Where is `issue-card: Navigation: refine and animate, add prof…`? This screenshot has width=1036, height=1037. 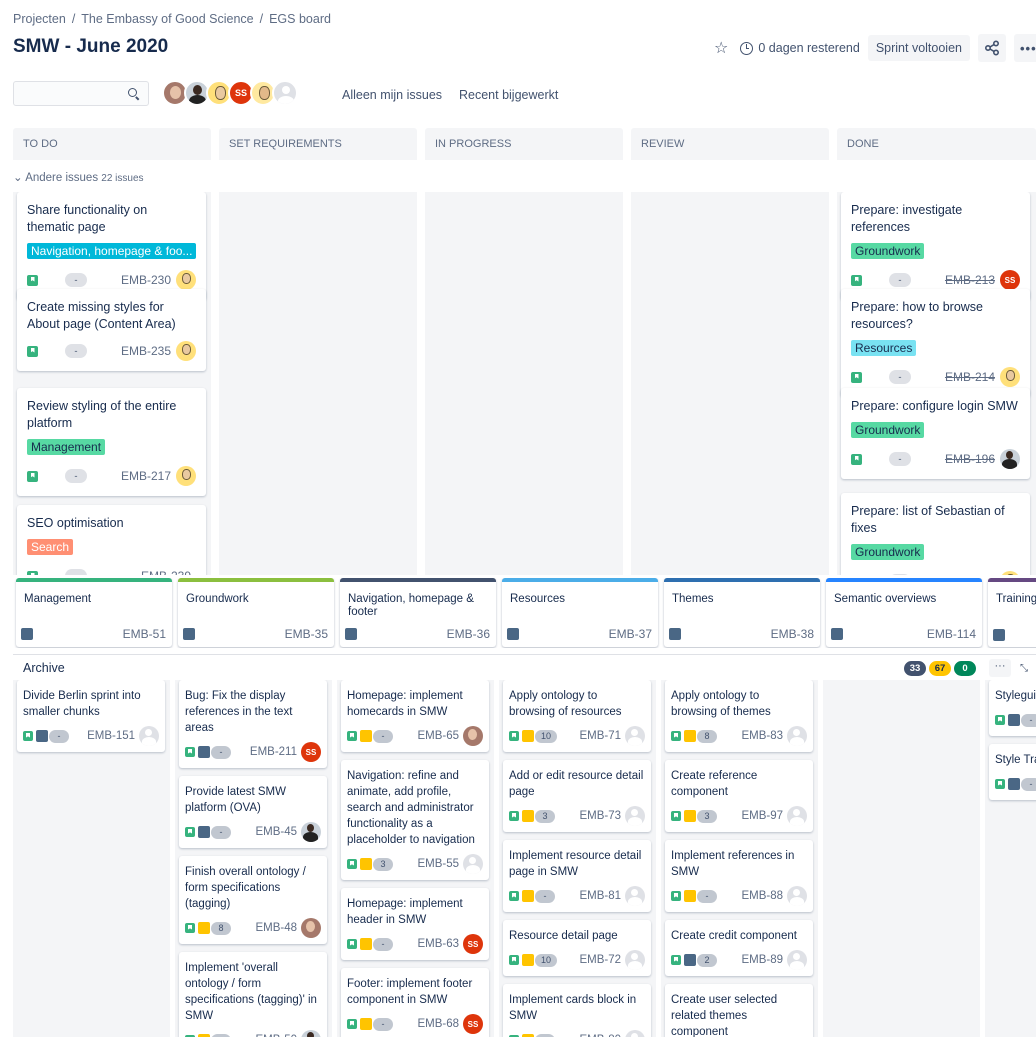
issue-card: Navigation: refine and animate, add prof… is located at coordinates (415, 820).